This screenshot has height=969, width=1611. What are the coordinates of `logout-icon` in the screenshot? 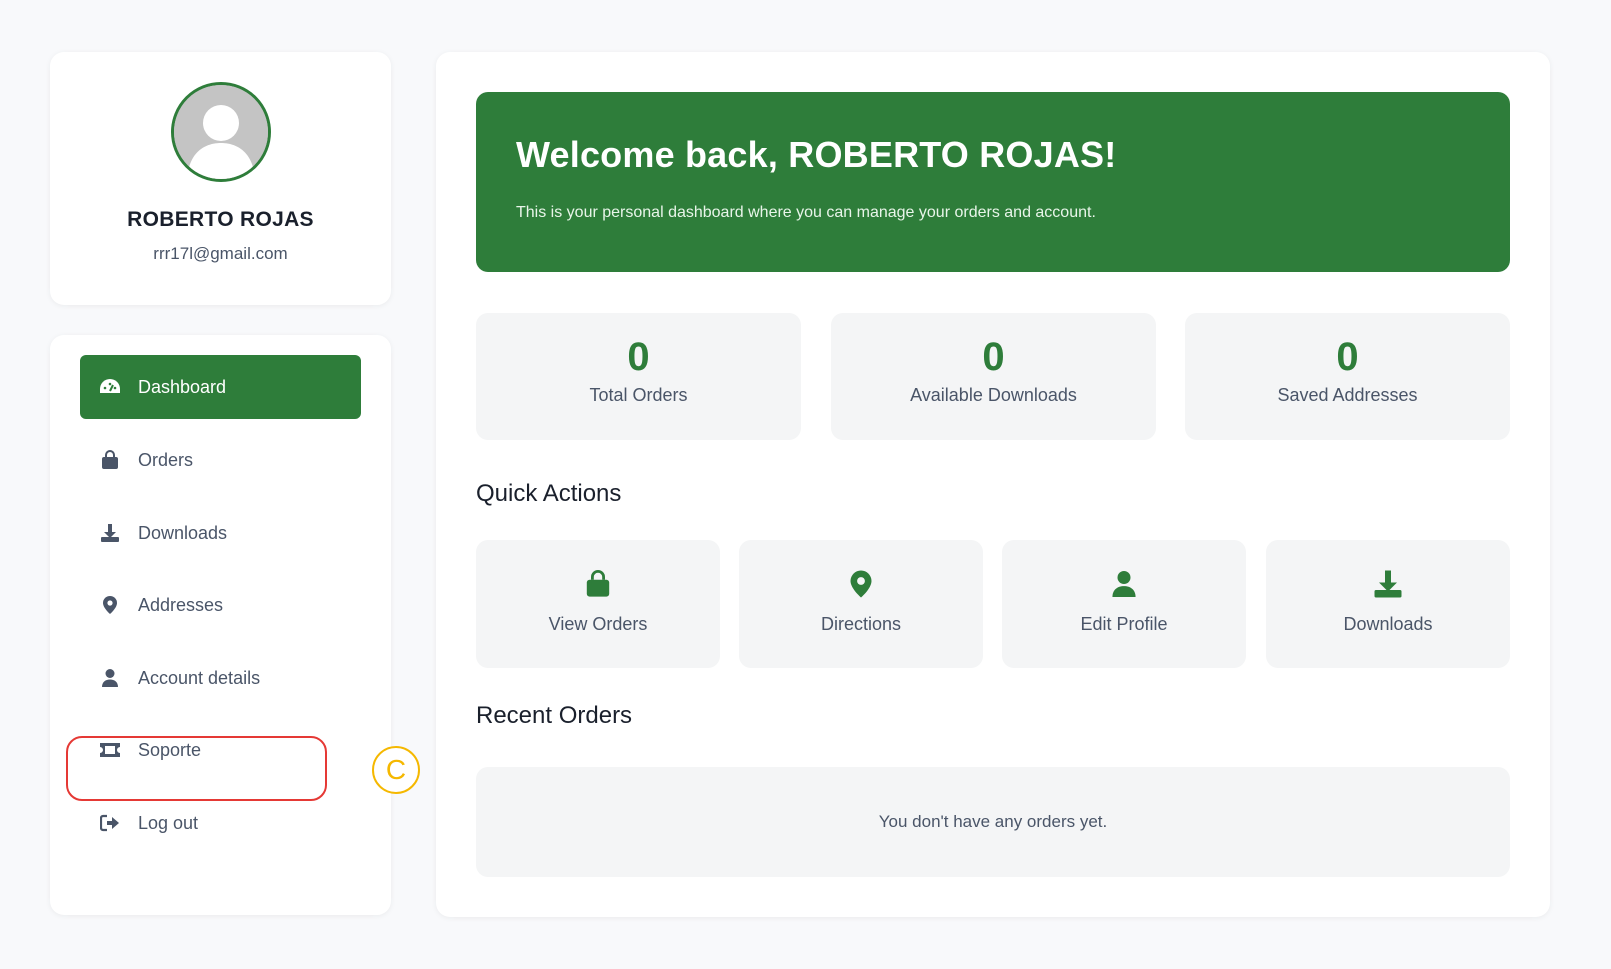 It's located at (110, 823).